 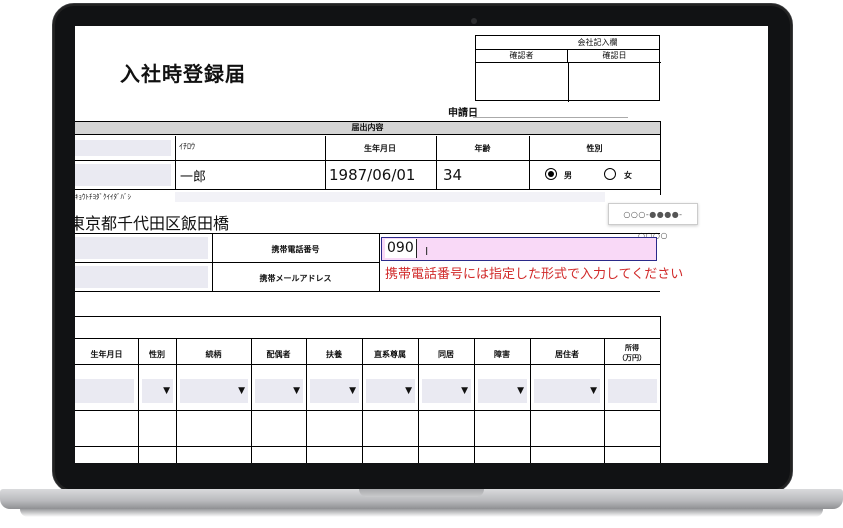 What do you see at coordinates (390, 197) in the screenshot?
I see `address-kana-field` at bounding box center [390, 197].